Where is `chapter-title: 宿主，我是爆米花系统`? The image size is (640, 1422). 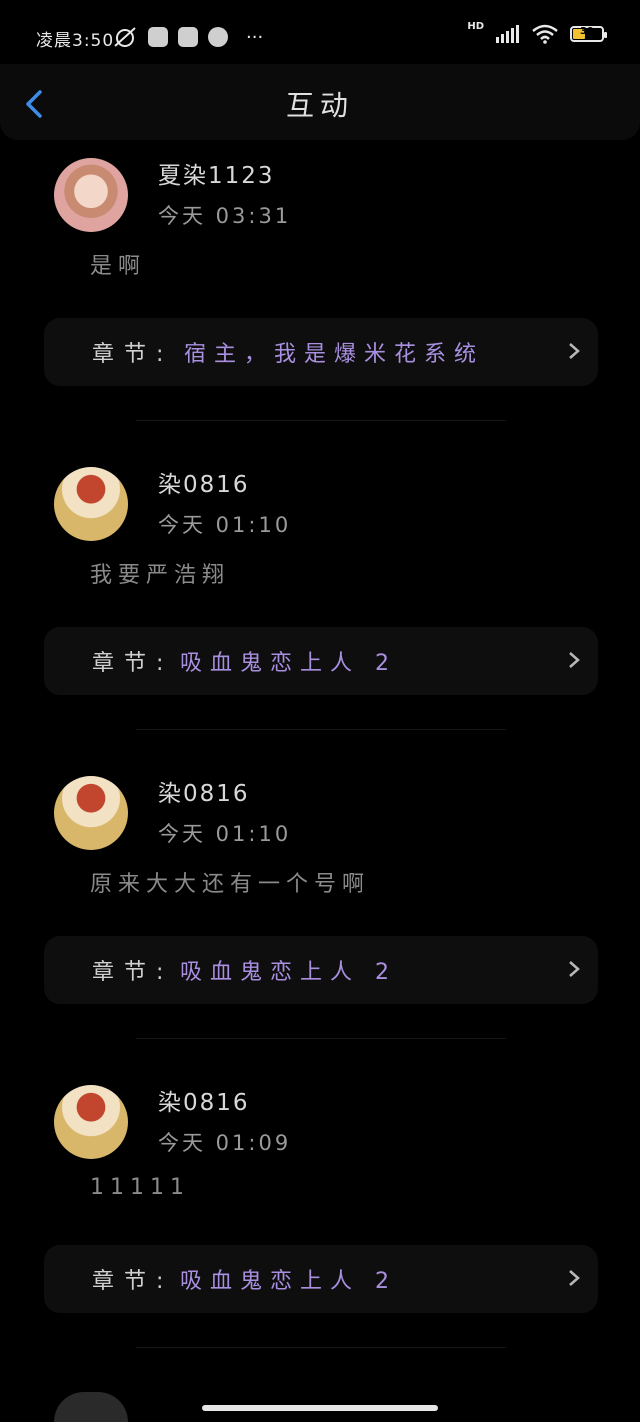 chapter-title: 宿主，我是爆米花系统 is located at coordinates (334, 354).